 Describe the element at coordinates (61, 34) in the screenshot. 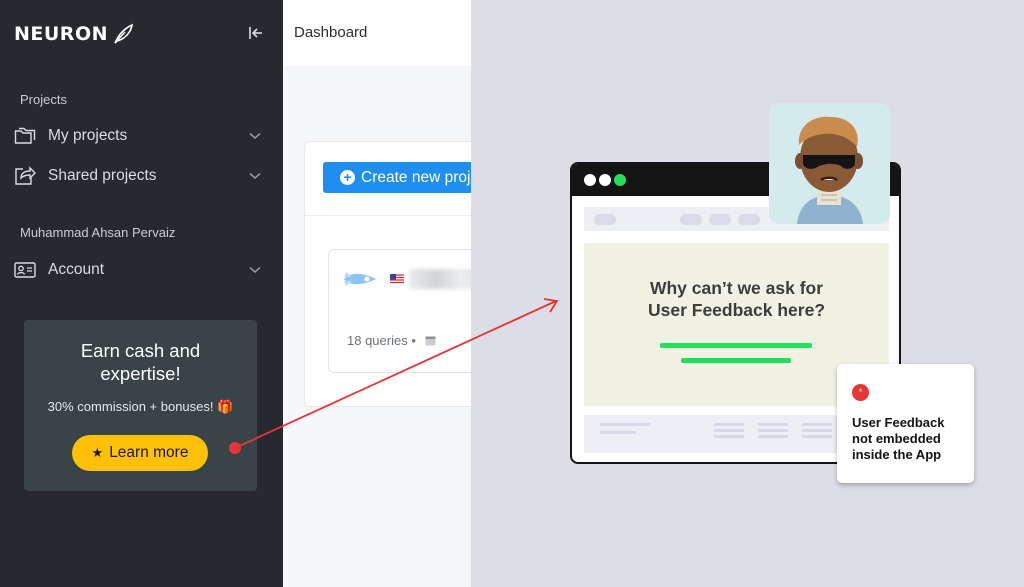

I see `logo-text: NEURON` at that location.